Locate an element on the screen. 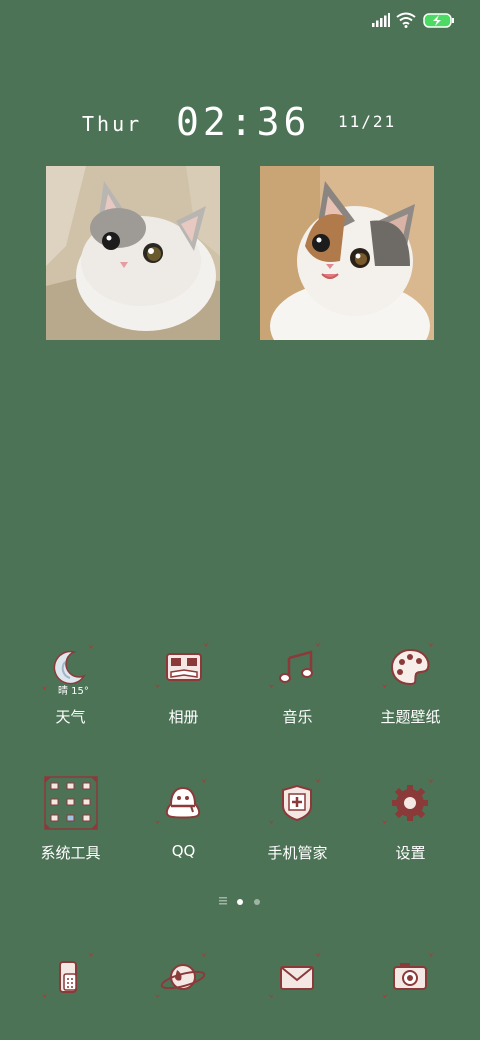 The image size is (480, 1040). page-indicator is located at coordinates (240, 902).